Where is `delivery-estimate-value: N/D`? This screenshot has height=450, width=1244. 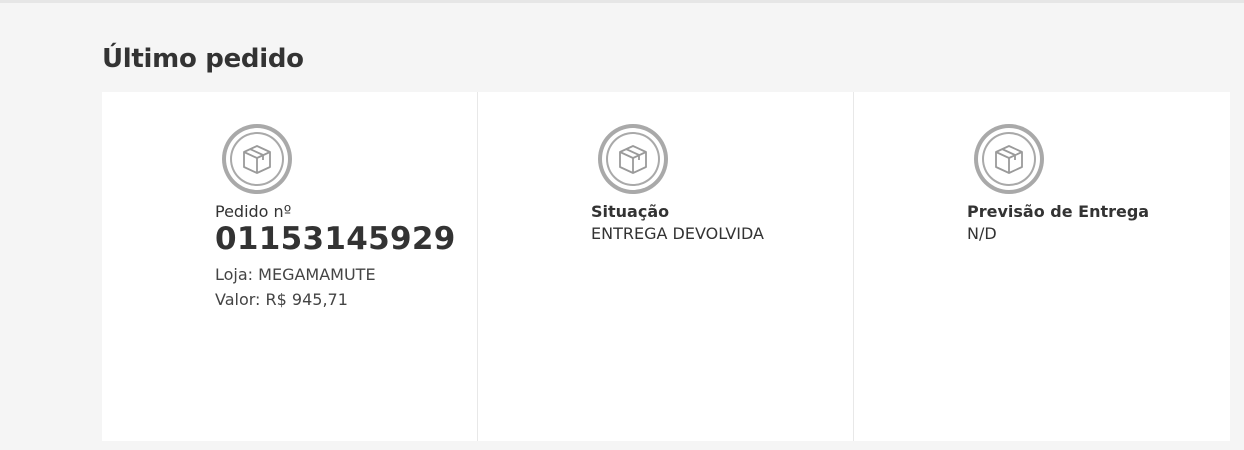 delivery-estimate-value: N/D is located at coordinates (982, 233).